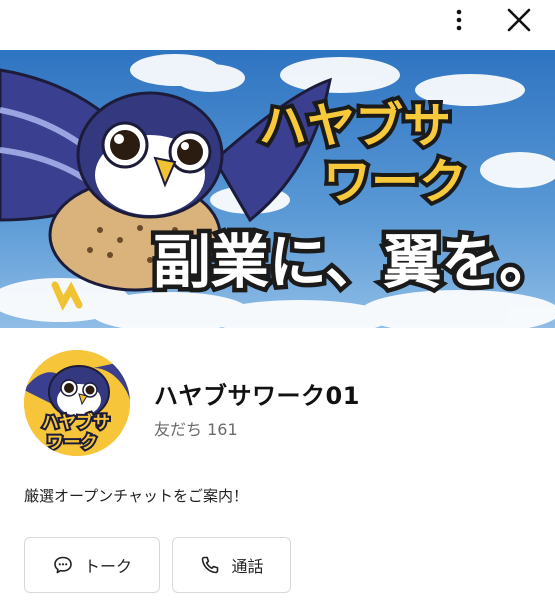  Describe the element at coordinates (76, 422) in the screenshot. I see `avatar-text-line1: ハヤブサ` at that location.